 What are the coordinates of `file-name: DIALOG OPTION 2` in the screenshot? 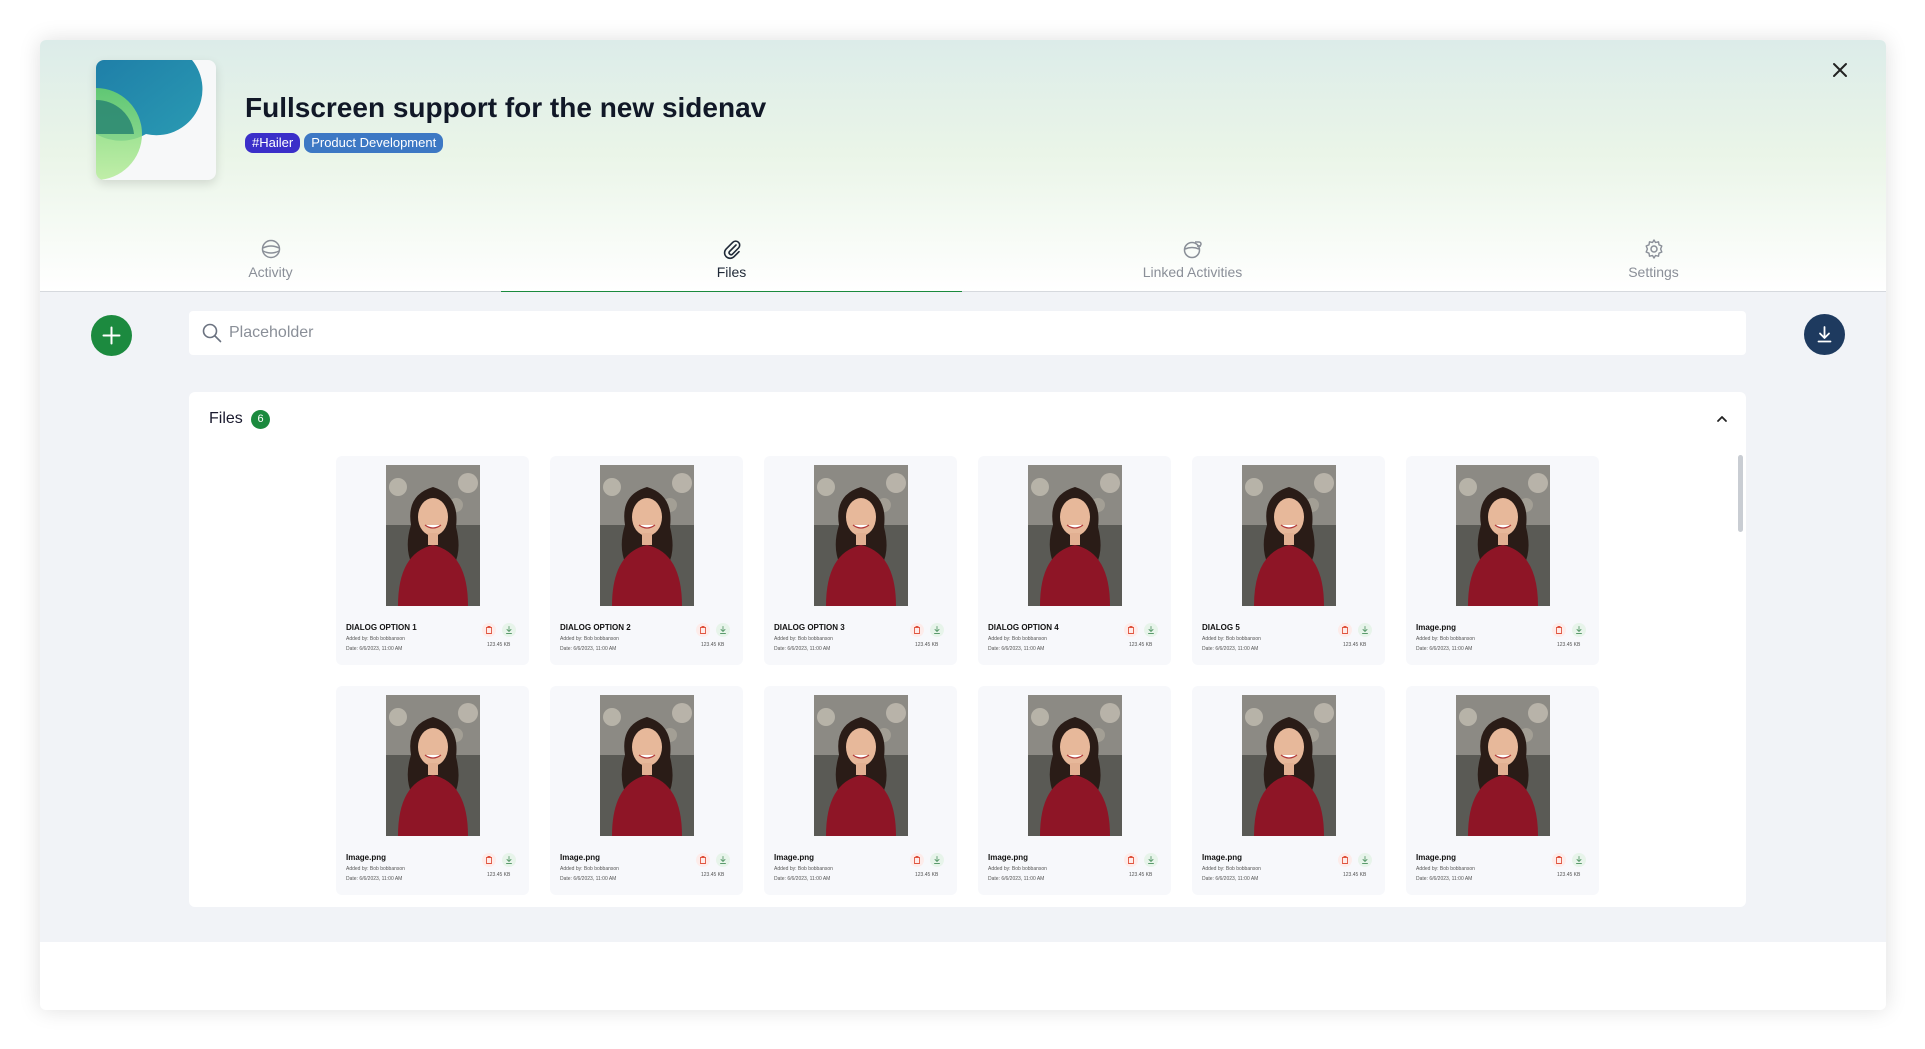 It's located at (595, 627).